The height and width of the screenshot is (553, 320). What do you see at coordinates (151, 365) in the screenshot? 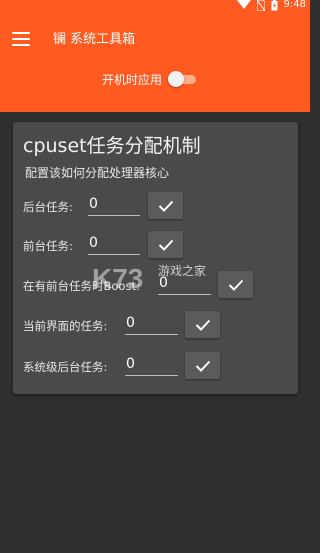
I see `system-background-tasks-input: 0` at bounding box center [151, 365].